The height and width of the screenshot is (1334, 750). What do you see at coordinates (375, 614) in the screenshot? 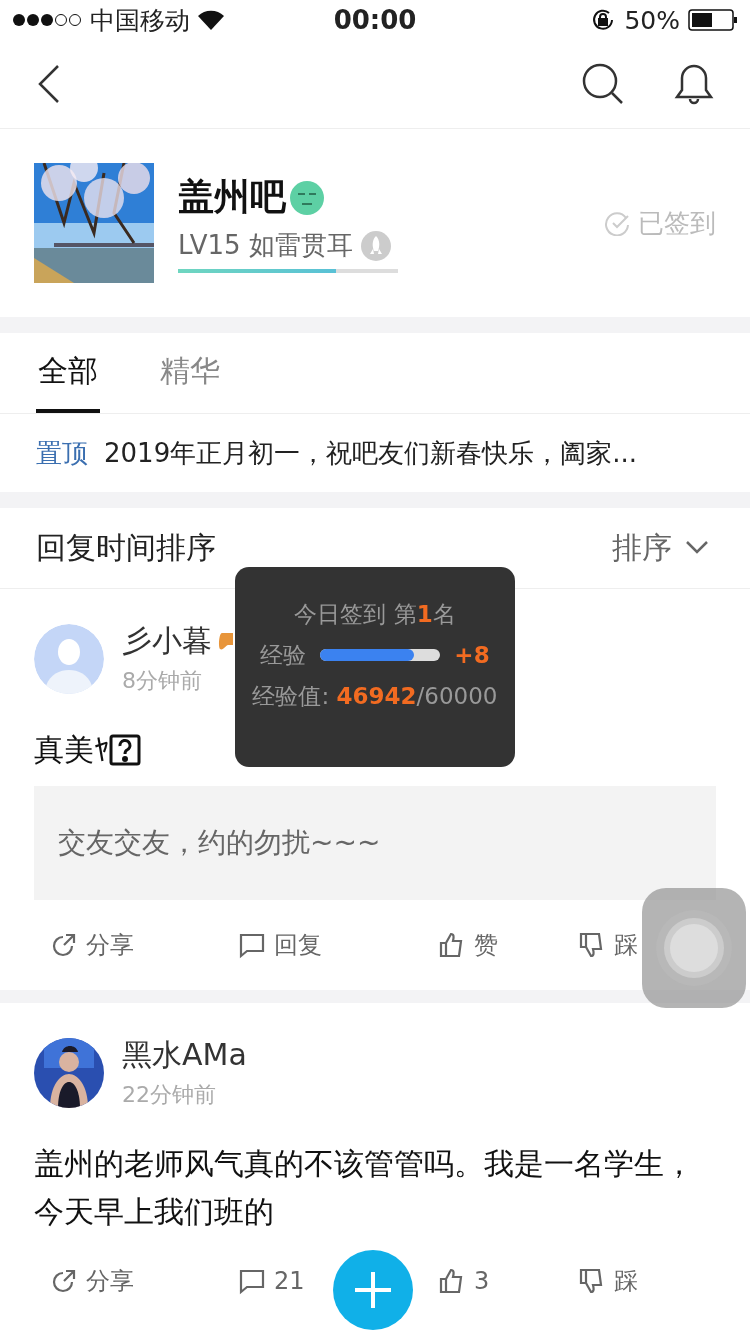
I see `toast-title: 今日签到 第1名` at bounding box center [375, 614].